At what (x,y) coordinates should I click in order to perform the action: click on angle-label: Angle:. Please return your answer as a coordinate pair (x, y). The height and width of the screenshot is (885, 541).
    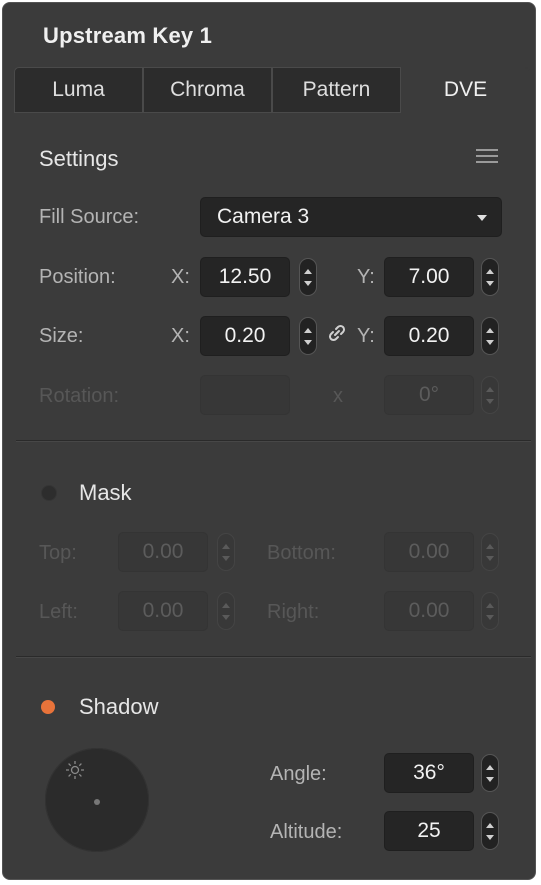
    Looking at the image, I should click on (298, 774).